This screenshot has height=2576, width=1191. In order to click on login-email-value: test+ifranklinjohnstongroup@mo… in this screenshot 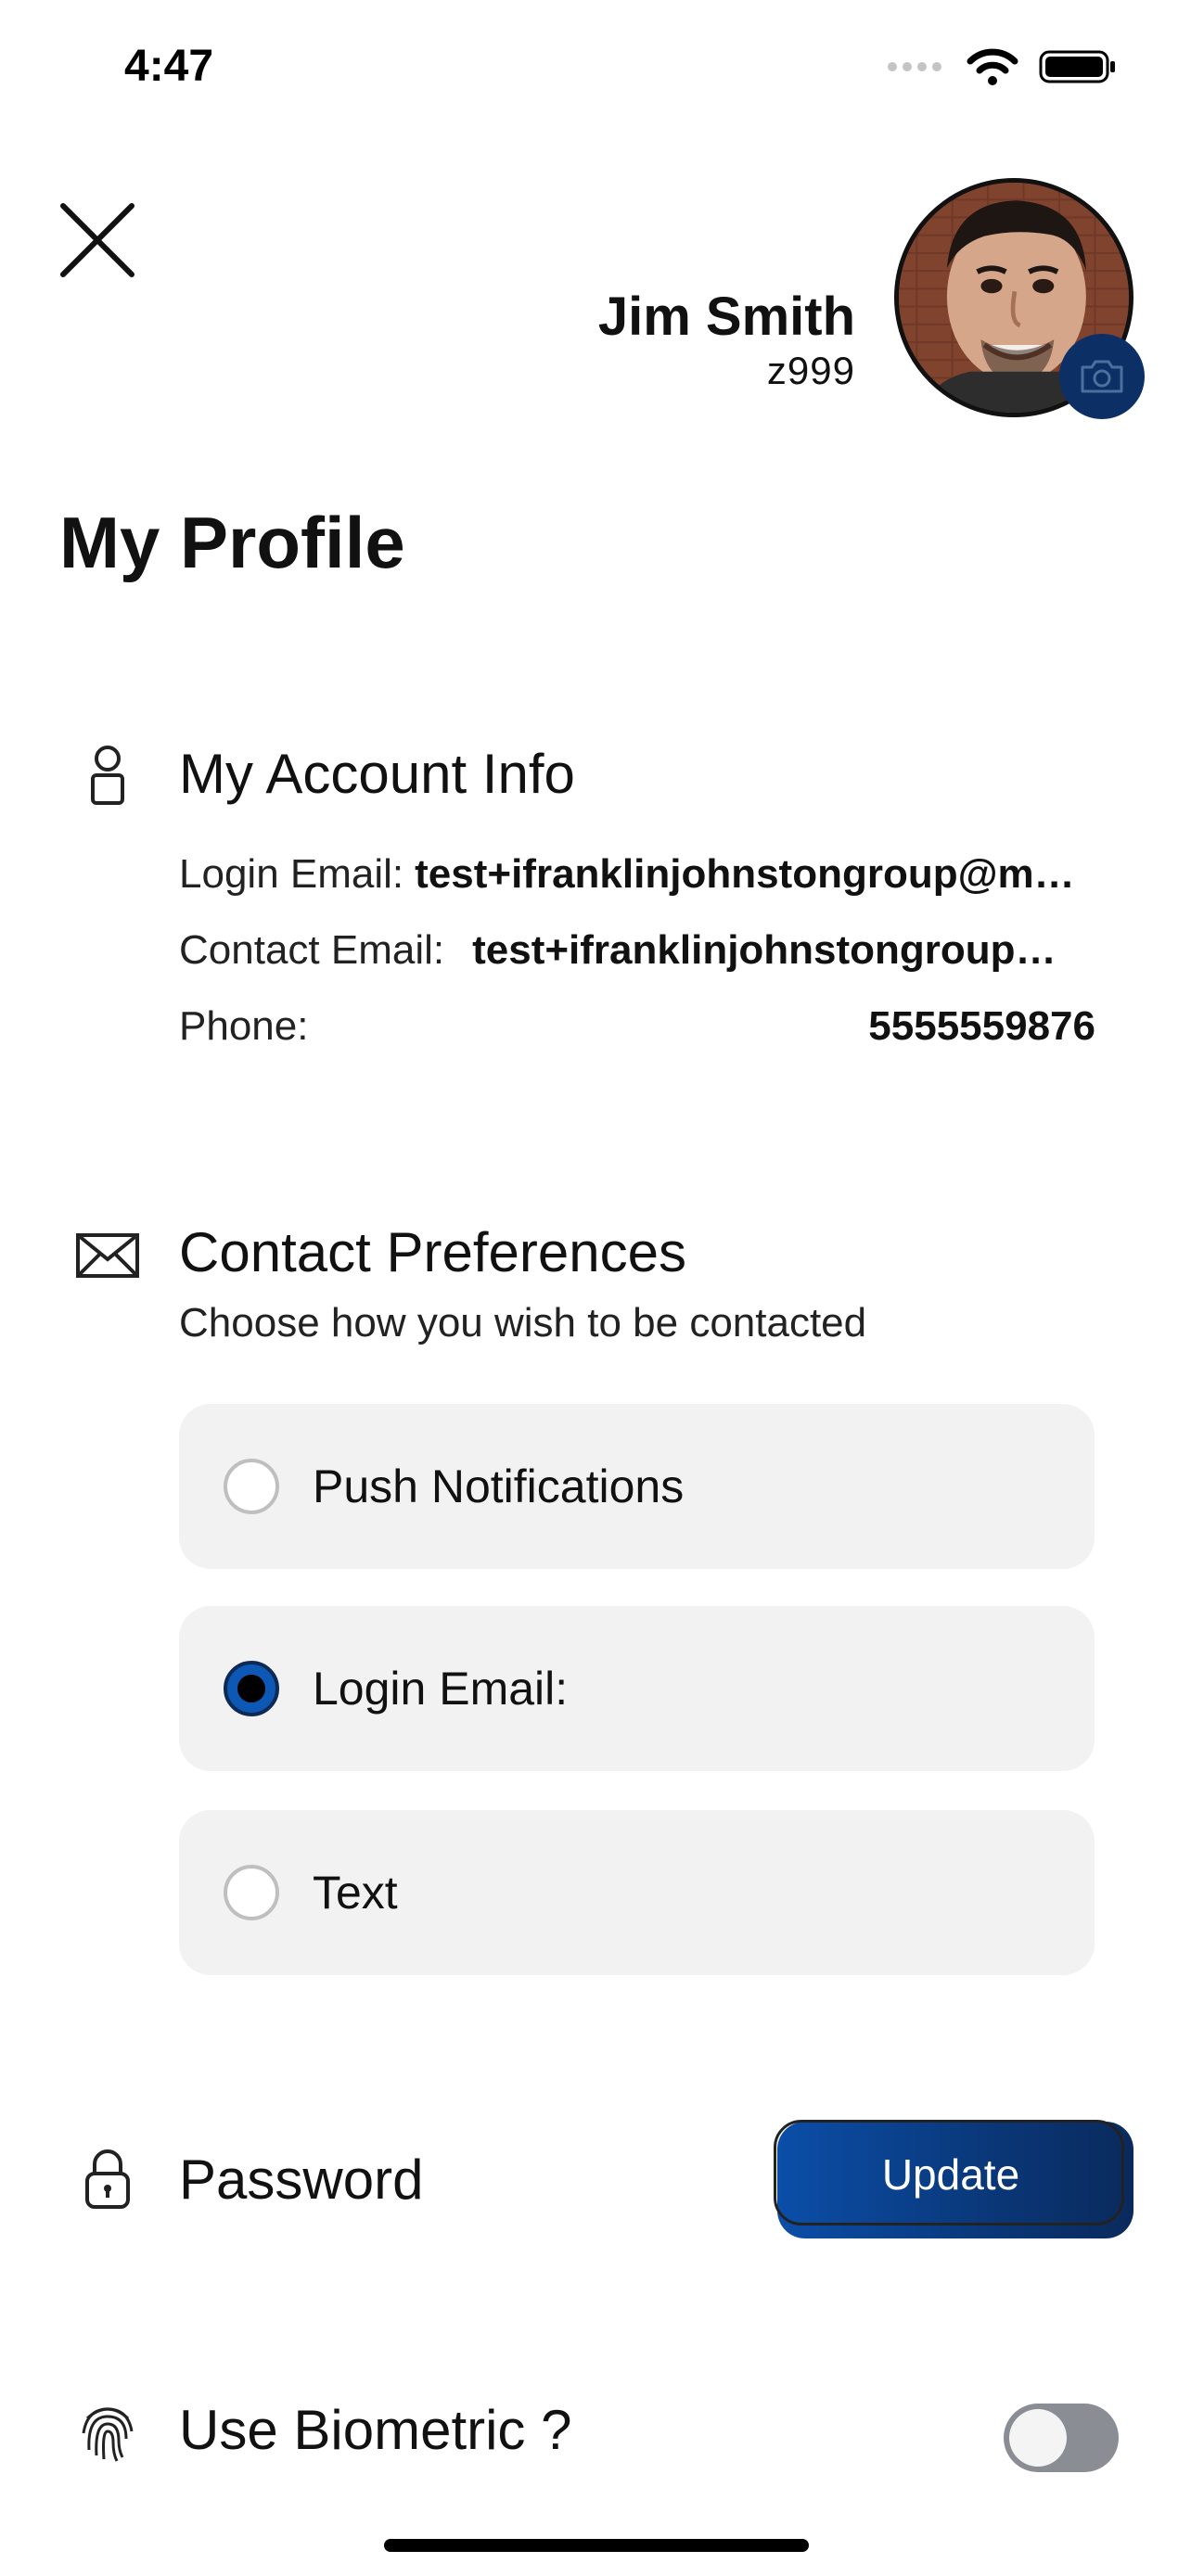, I will do `click(755, 874)`.